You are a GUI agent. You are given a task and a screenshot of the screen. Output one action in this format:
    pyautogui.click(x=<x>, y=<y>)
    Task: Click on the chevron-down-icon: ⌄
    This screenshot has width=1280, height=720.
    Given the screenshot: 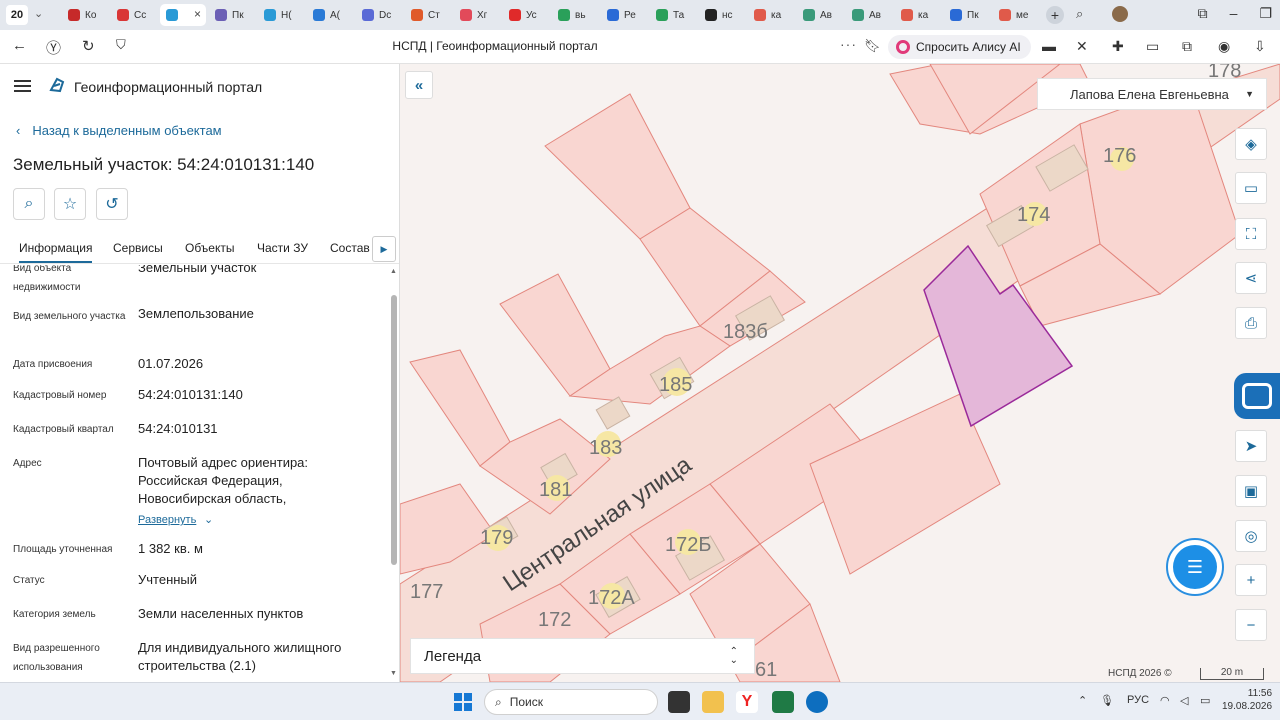 What is the action you would take?
    pyautogui.click(x=38, y=13)
    